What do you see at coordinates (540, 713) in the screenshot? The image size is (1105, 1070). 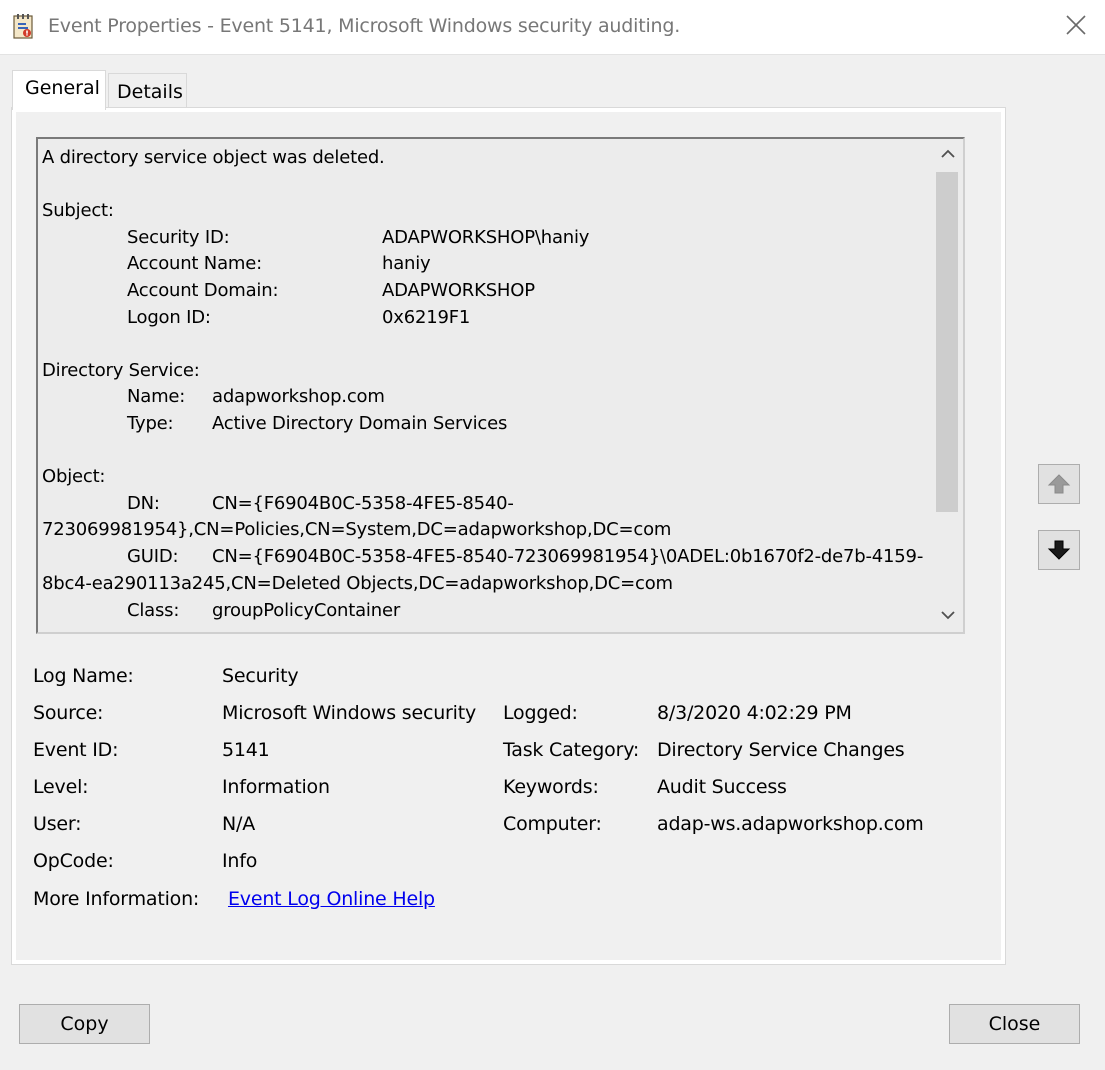 I see `logged-label: Logged:` at bounding box center [540, 713].